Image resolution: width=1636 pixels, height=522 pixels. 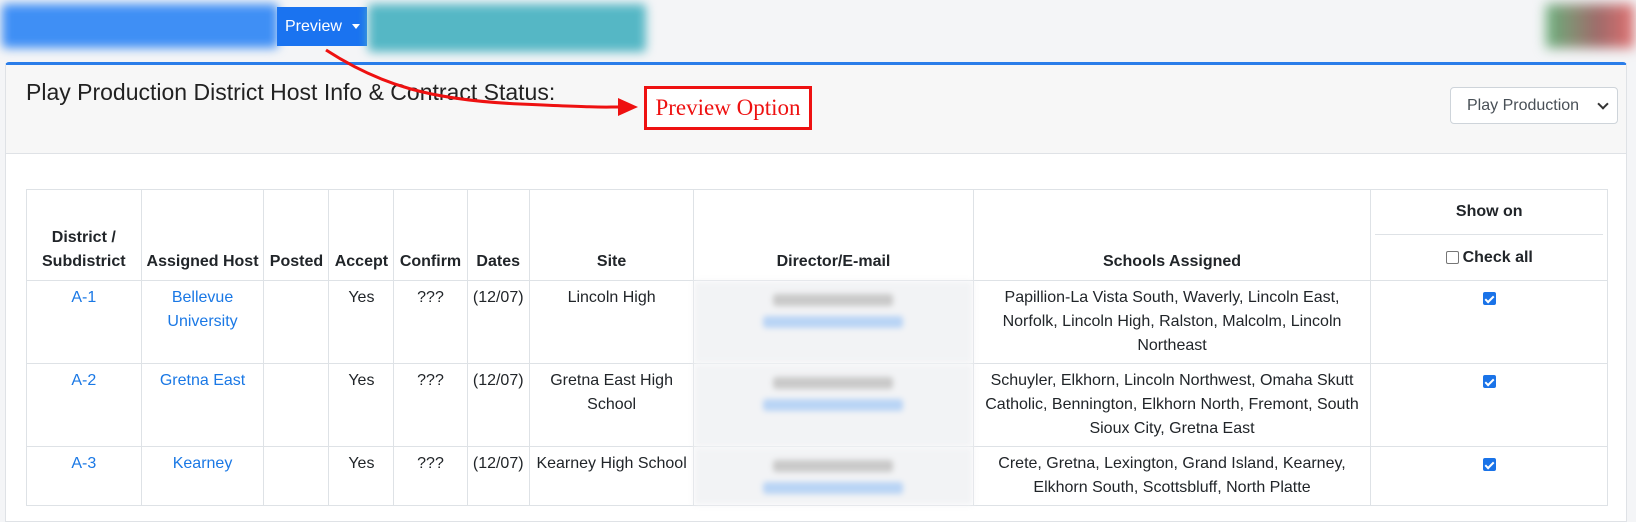 I want to click on col-site: Site, so click(x=611, y=235).